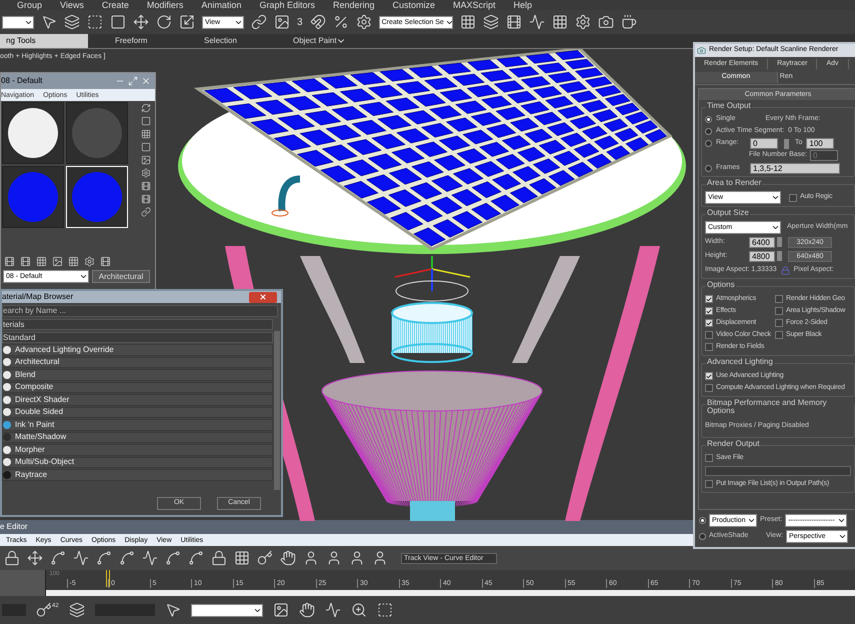 The width and height of the screenshot is (855, 624). What do you see at coordinates (137, 462) in the screenshot?
I see `material-list-item: Multi/Sub-Object` at bounding box center [137, 462].